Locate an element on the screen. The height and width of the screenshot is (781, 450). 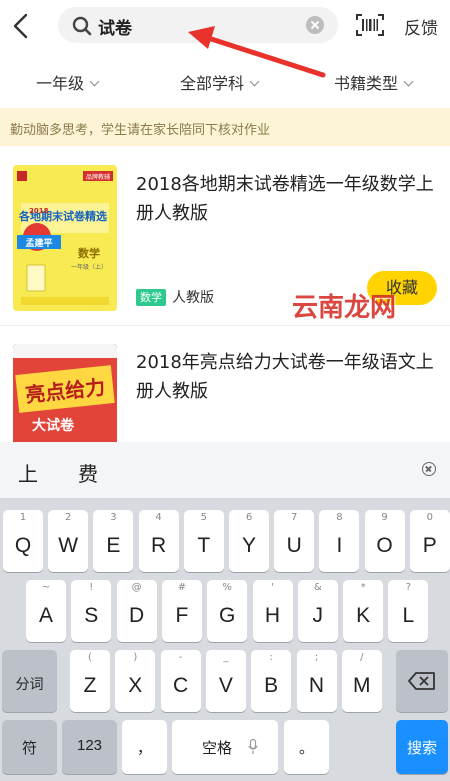
filter-grade: 一年级 is located at coordinates (68, 82).